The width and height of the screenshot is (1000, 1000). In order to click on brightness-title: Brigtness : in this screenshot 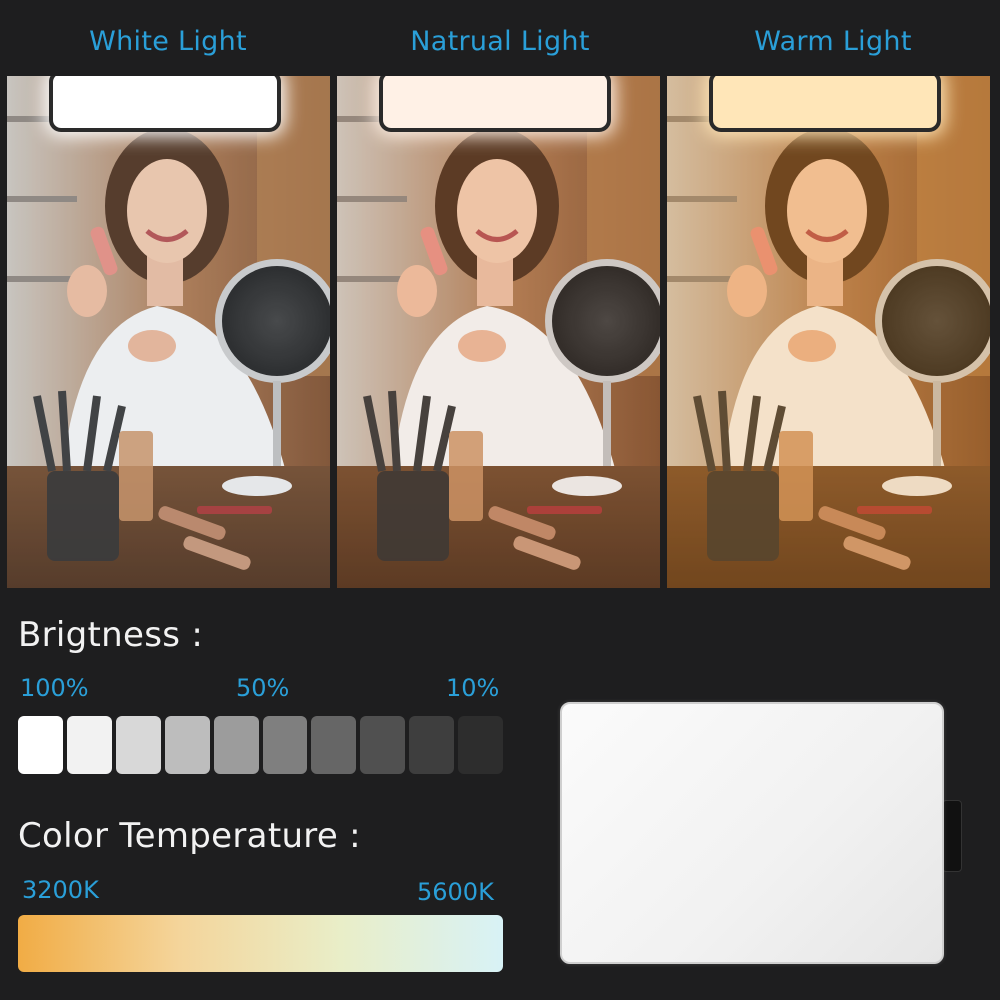, I will do `click(111, 635)`.